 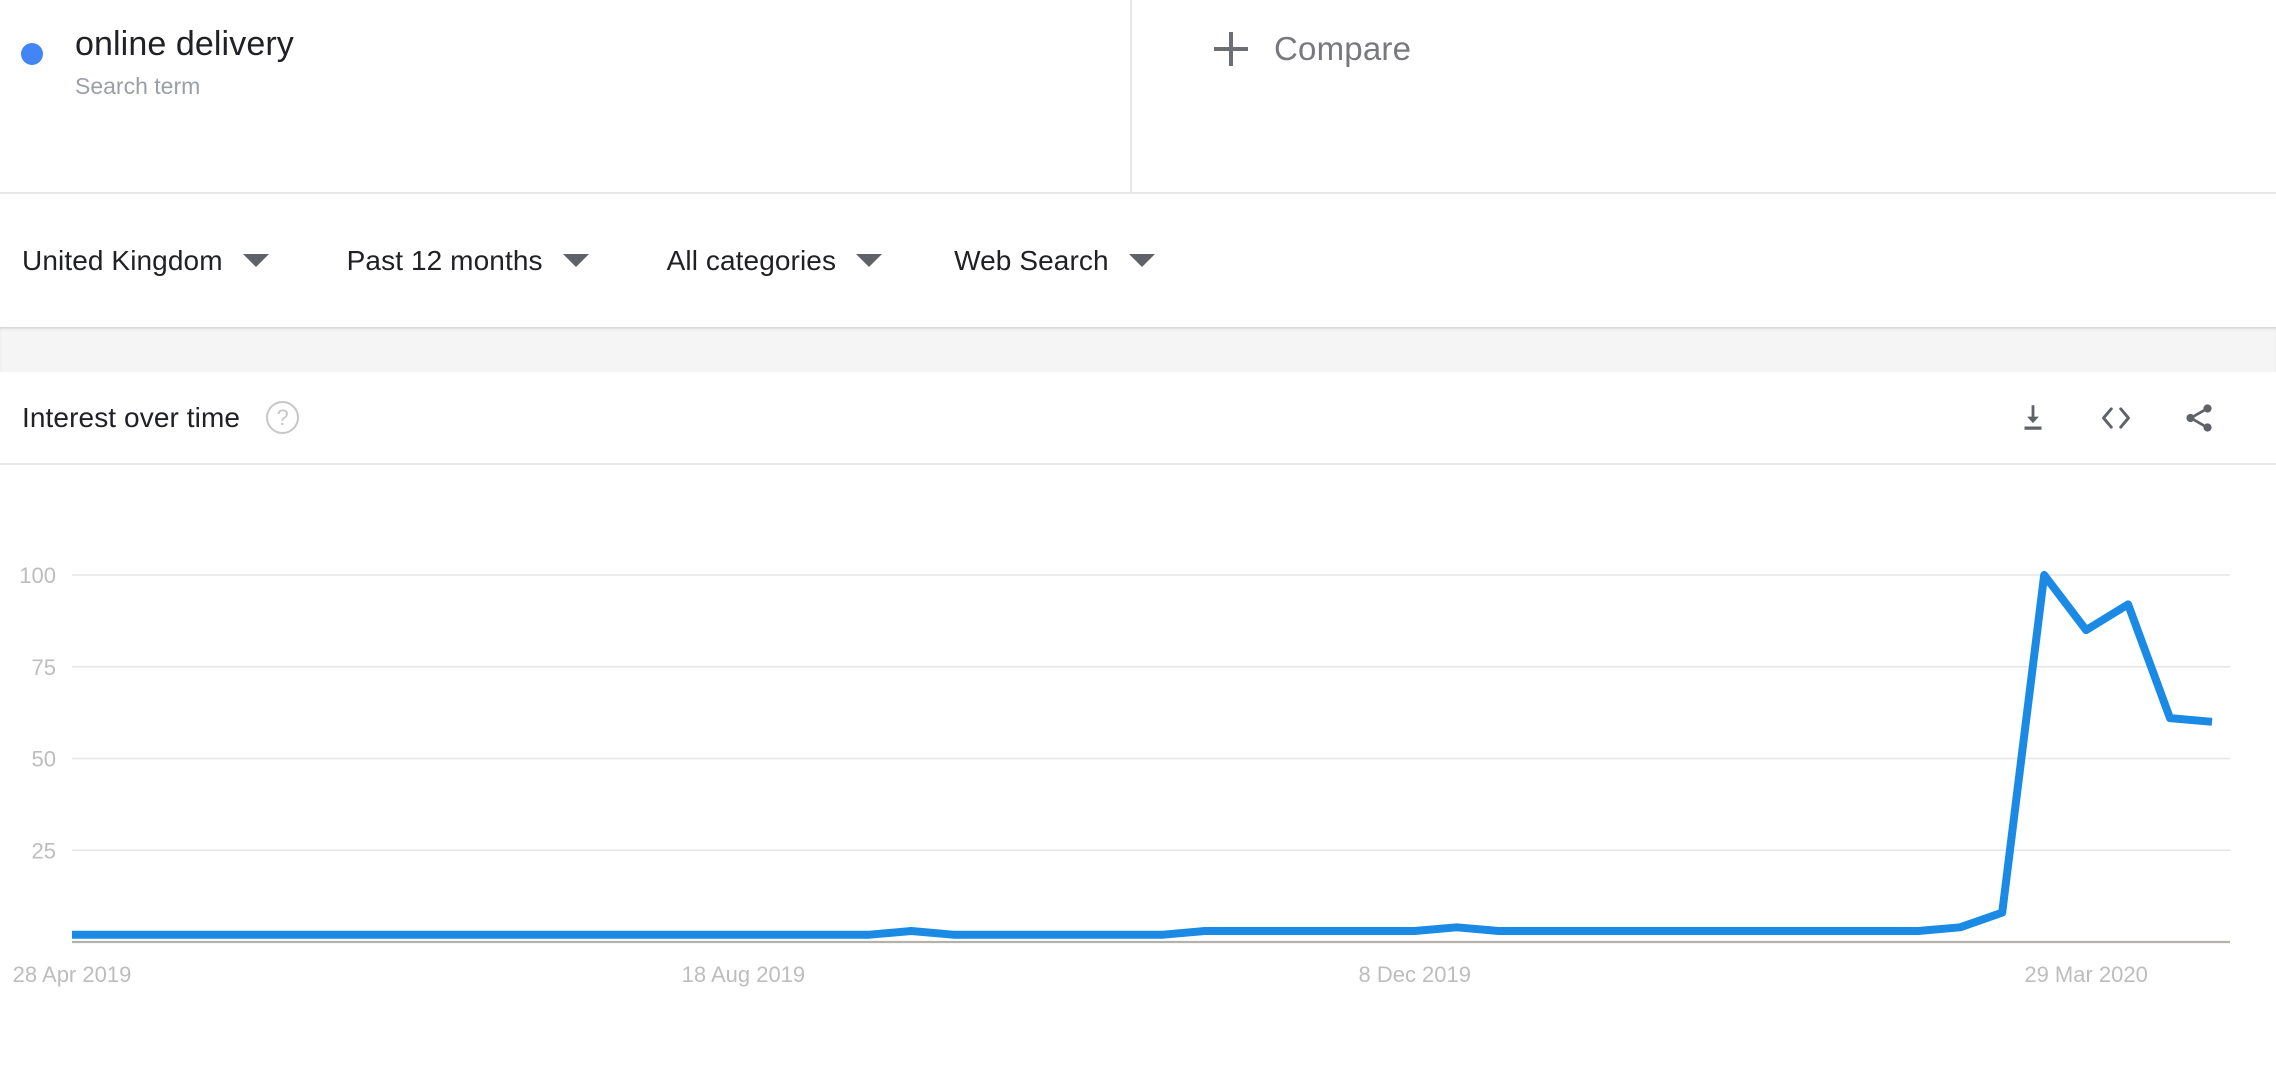 I want to click on filter-category: All categories, so click(x=774, y=260).